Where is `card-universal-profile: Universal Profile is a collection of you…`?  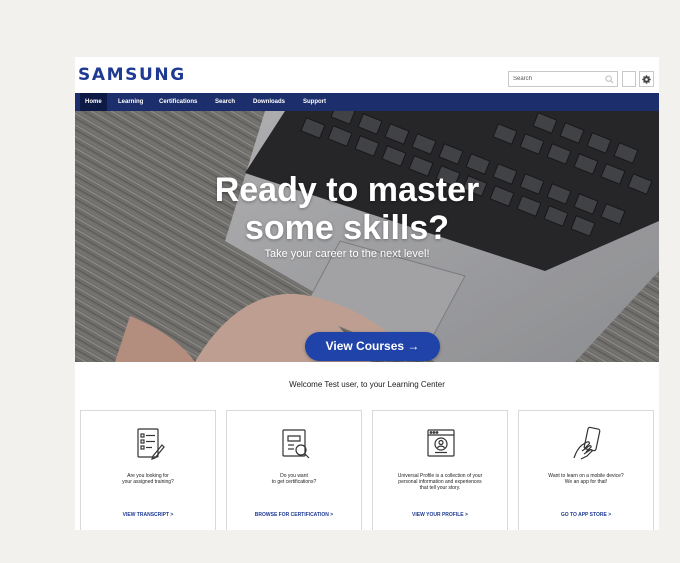 card-universal-profile: Universal Profile is a collection of you… is located at coordinates (440, 470).